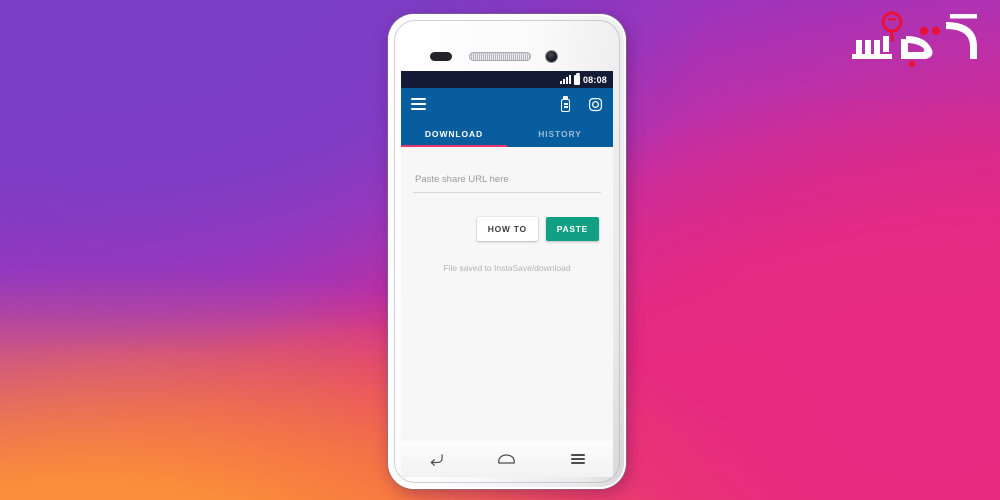  What do you see at coordinates (581, 104) in the screenshot?
I see `app-bar-actions` at bounding box center [581, 104].